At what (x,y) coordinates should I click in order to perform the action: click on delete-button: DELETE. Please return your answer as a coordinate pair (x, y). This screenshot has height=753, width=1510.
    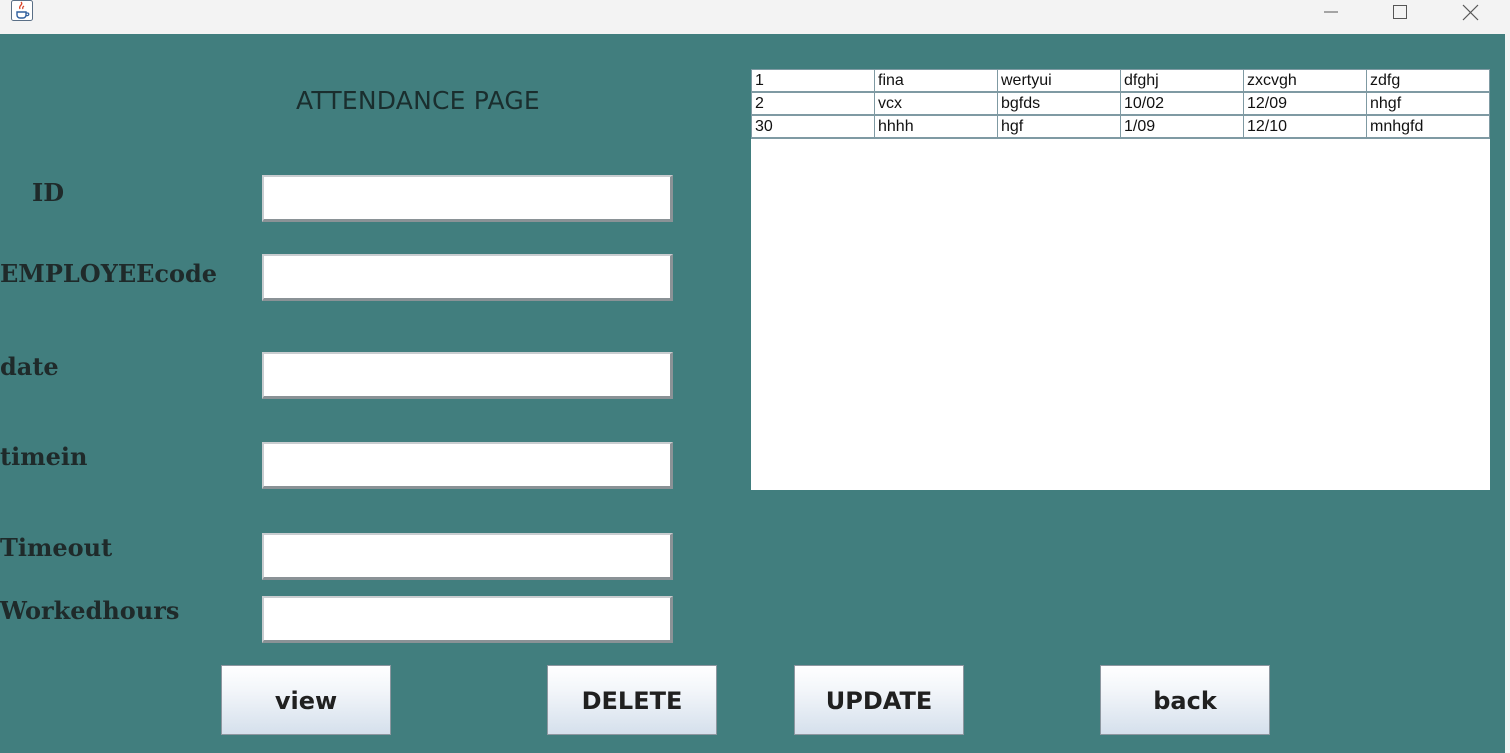
    Looking at the image, I should click on (632, 700).